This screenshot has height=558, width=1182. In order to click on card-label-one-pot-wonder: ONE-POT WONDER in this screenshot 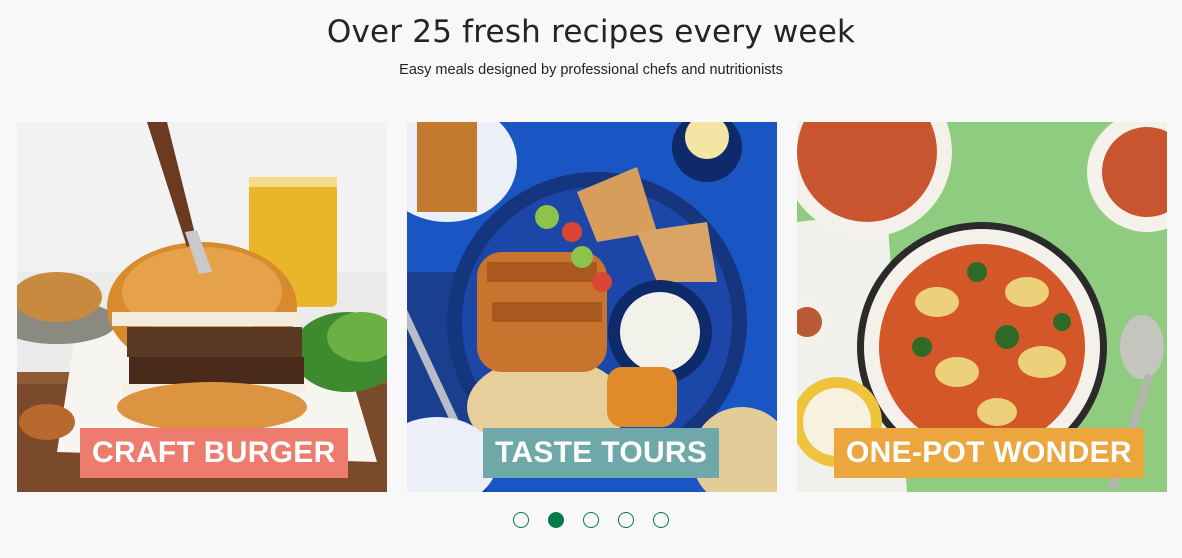, I will do `click(989, 453)`.